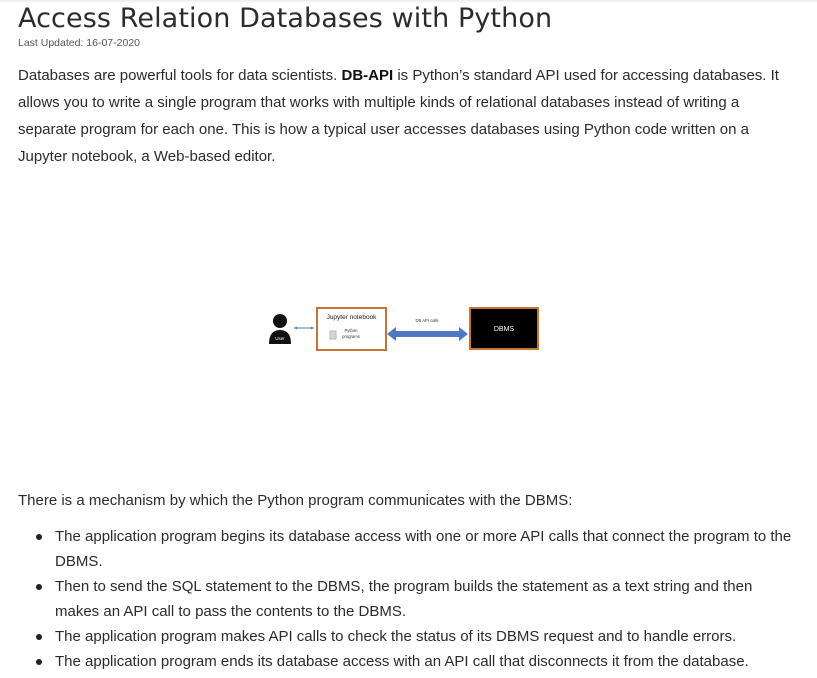 The image size is (817, 678). I want to click on jupyter-notebook-box: Jupyter notebook Python programs, so click(351, 329).